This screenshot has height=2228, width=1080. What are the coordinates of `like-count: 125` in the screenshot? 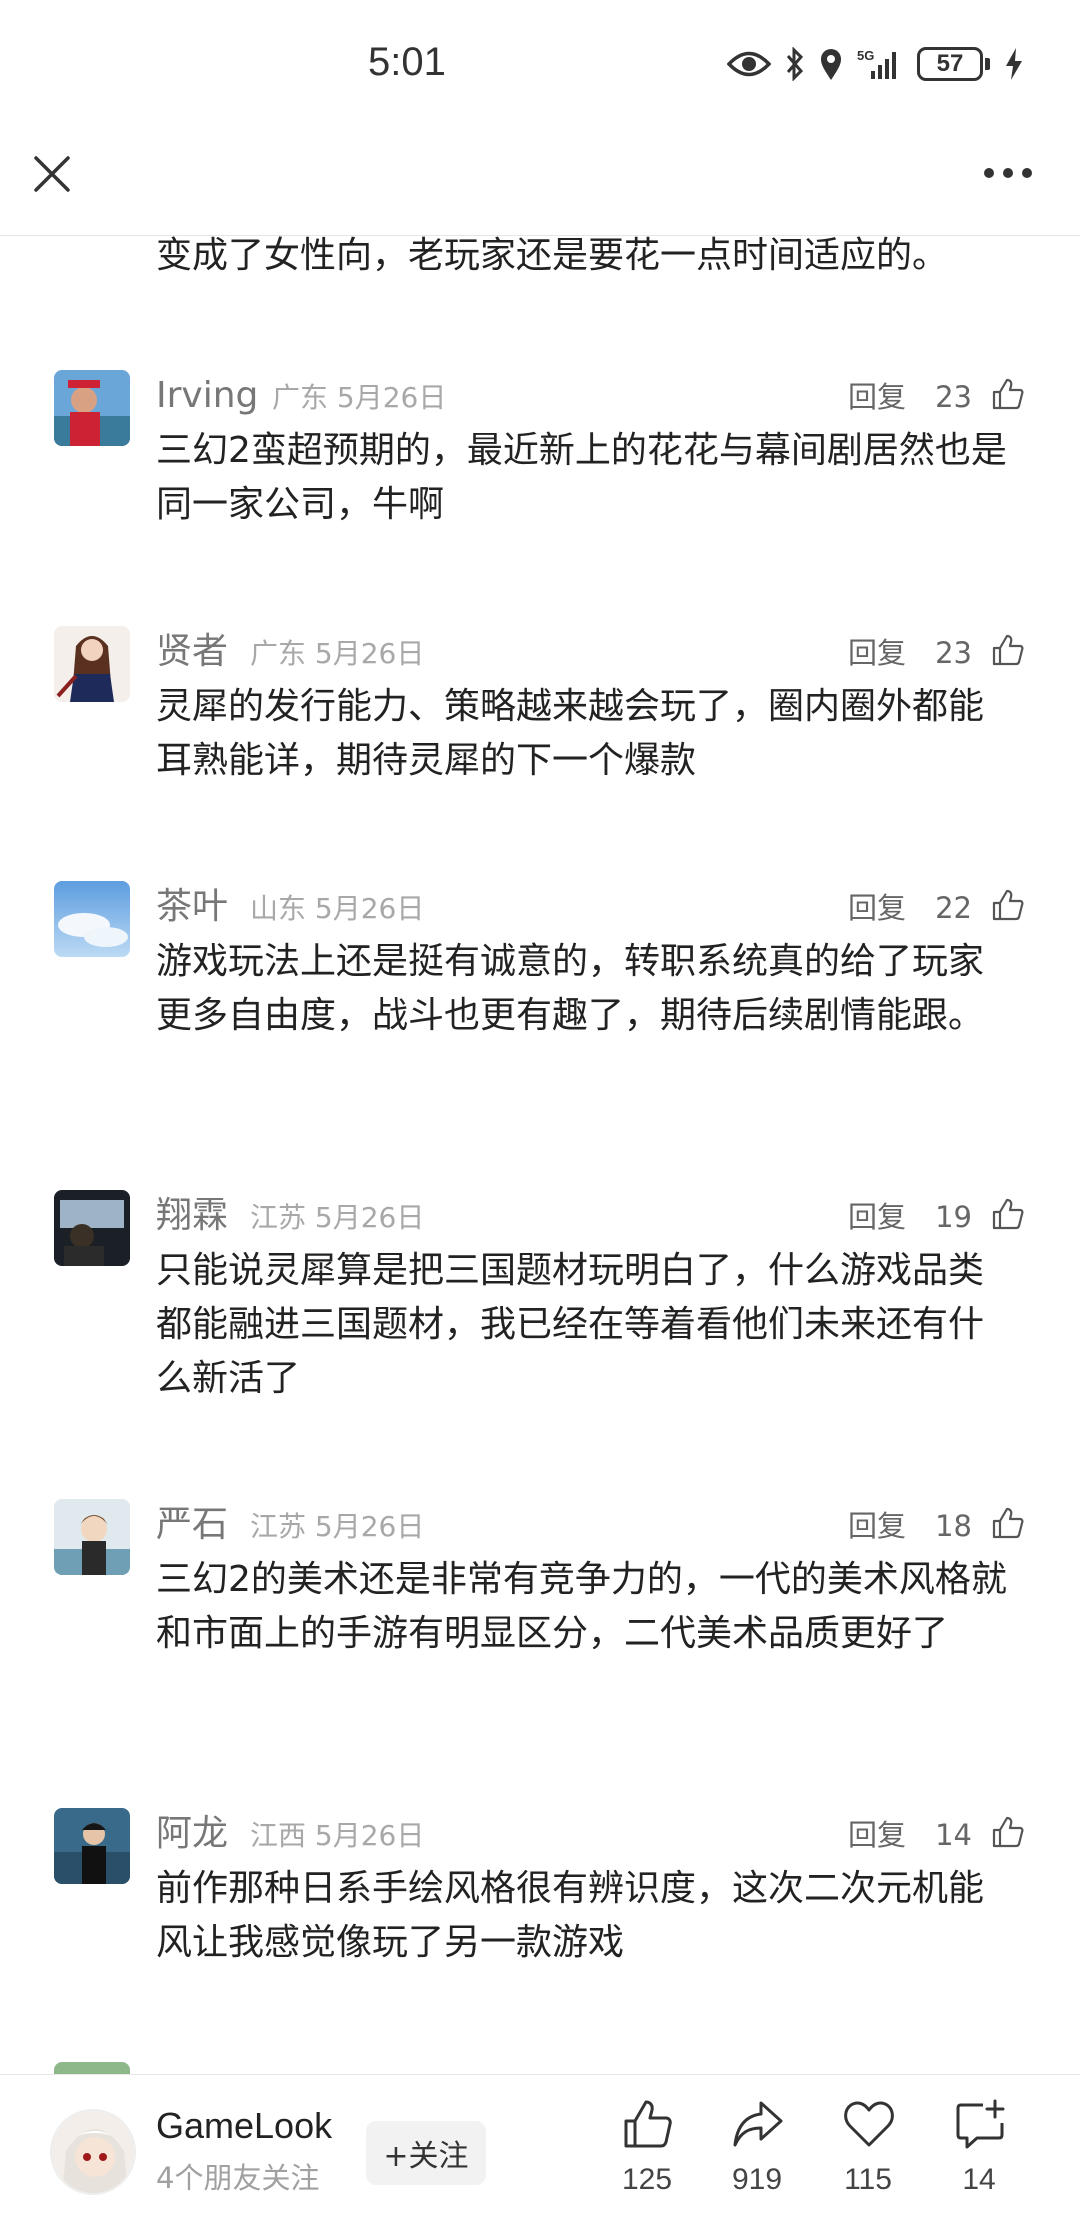 It's located at (647, 2179).